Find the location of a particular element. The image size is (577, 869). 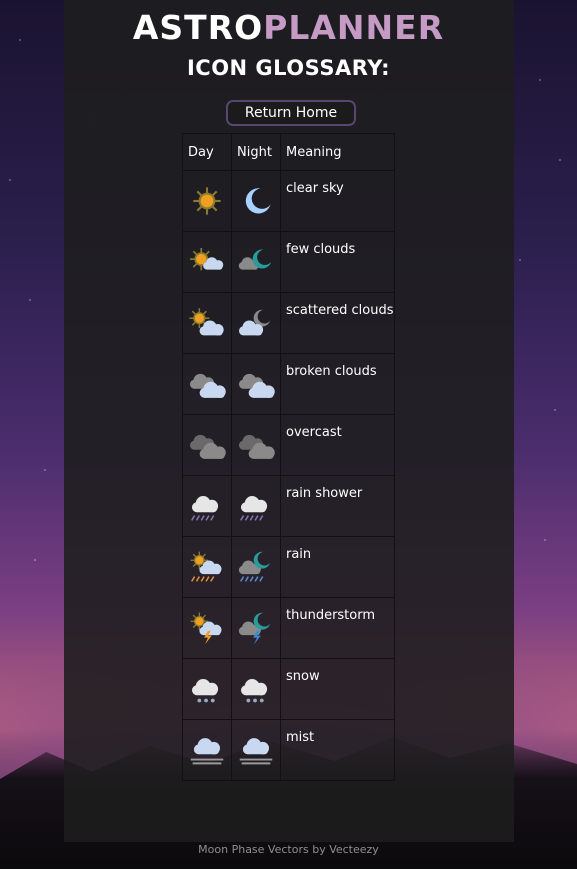

table-row: broken clouds is located at coordinates (288, 384).